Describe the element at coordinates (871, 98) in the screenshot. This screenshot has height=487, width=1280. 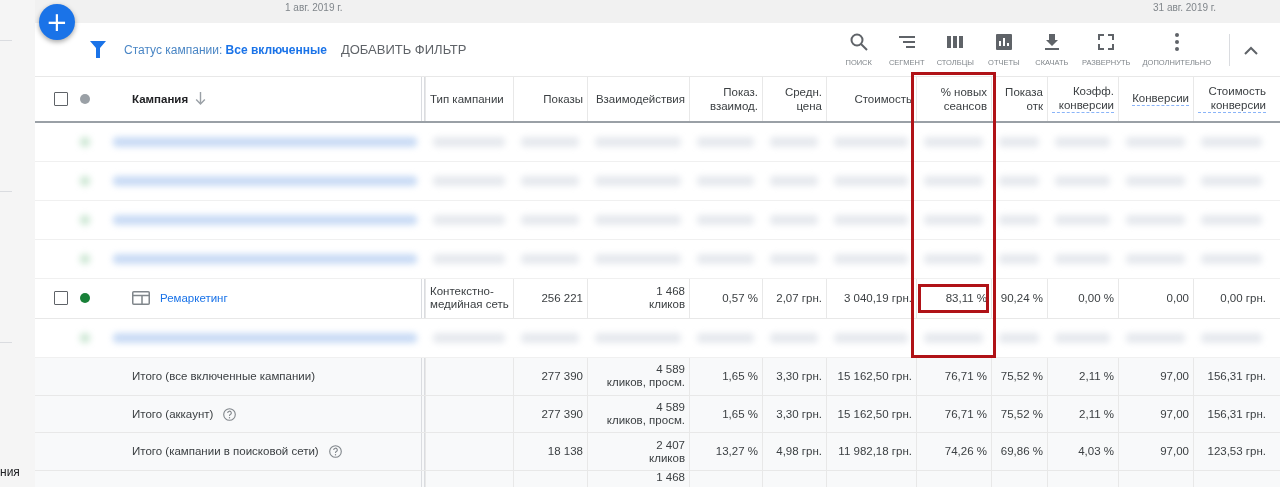
I see `column-header: Стоимость` at that location.